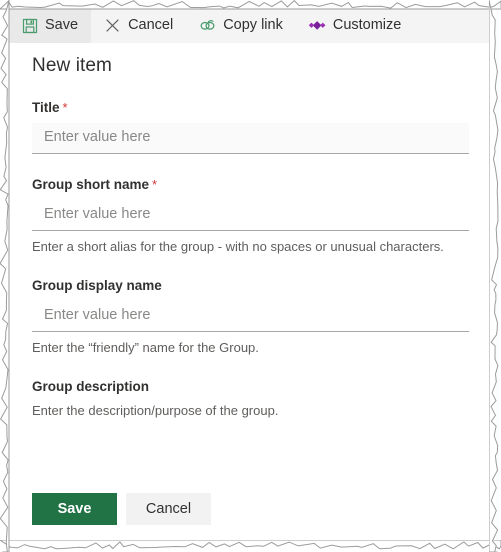 Image resolution: width=501 pixels, height=552 pixels. I want to click on group-display-name-input, so click(250, 316).